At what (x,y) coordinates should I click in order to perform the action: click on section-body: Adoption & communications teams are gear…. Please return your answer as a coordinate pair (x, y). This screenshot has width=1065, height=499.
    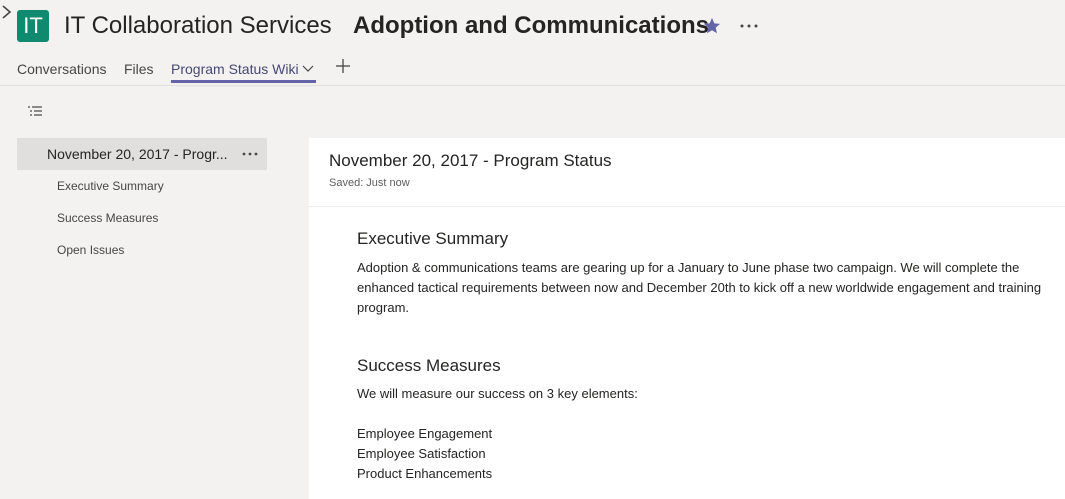
    Looking at the image, I should click on (706, 288).